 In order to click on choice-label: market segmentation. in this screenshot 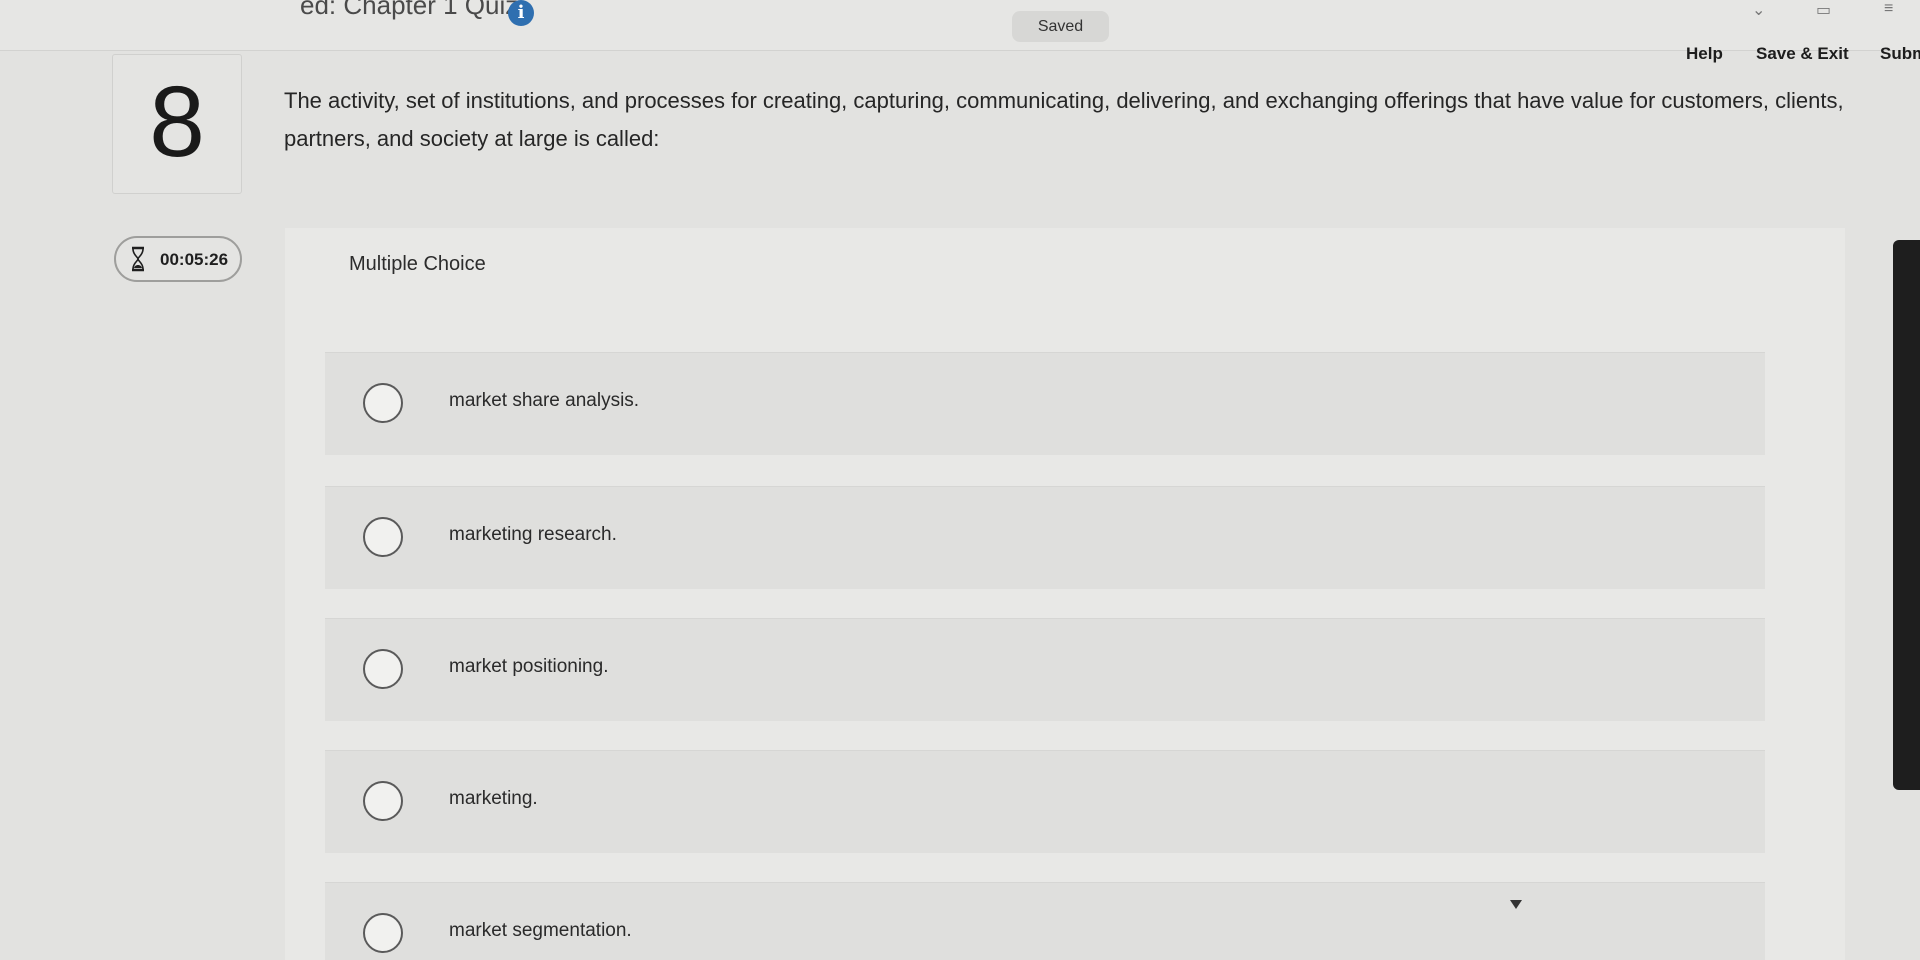, I will do `click(540, 930)`.